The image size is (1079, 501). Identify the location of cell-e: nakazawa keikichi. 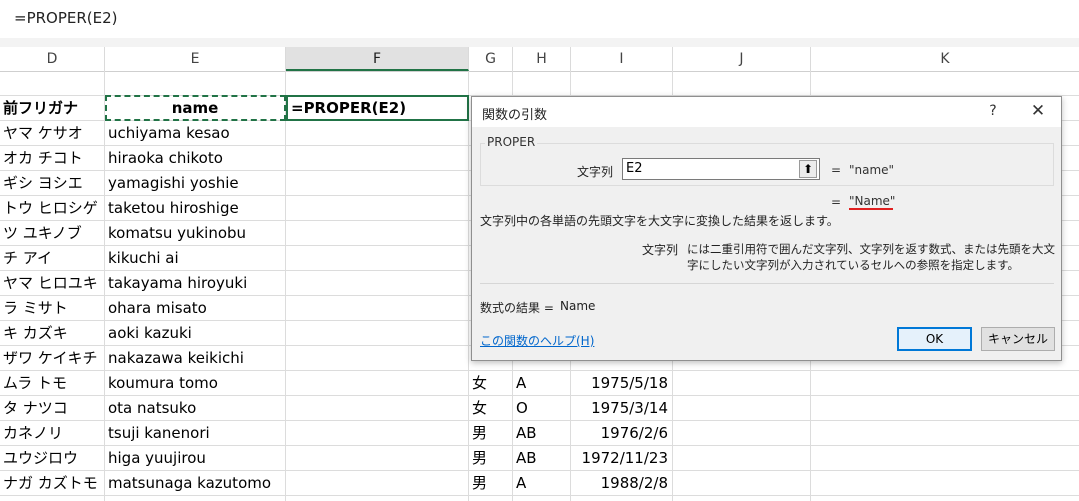
(195, 358).